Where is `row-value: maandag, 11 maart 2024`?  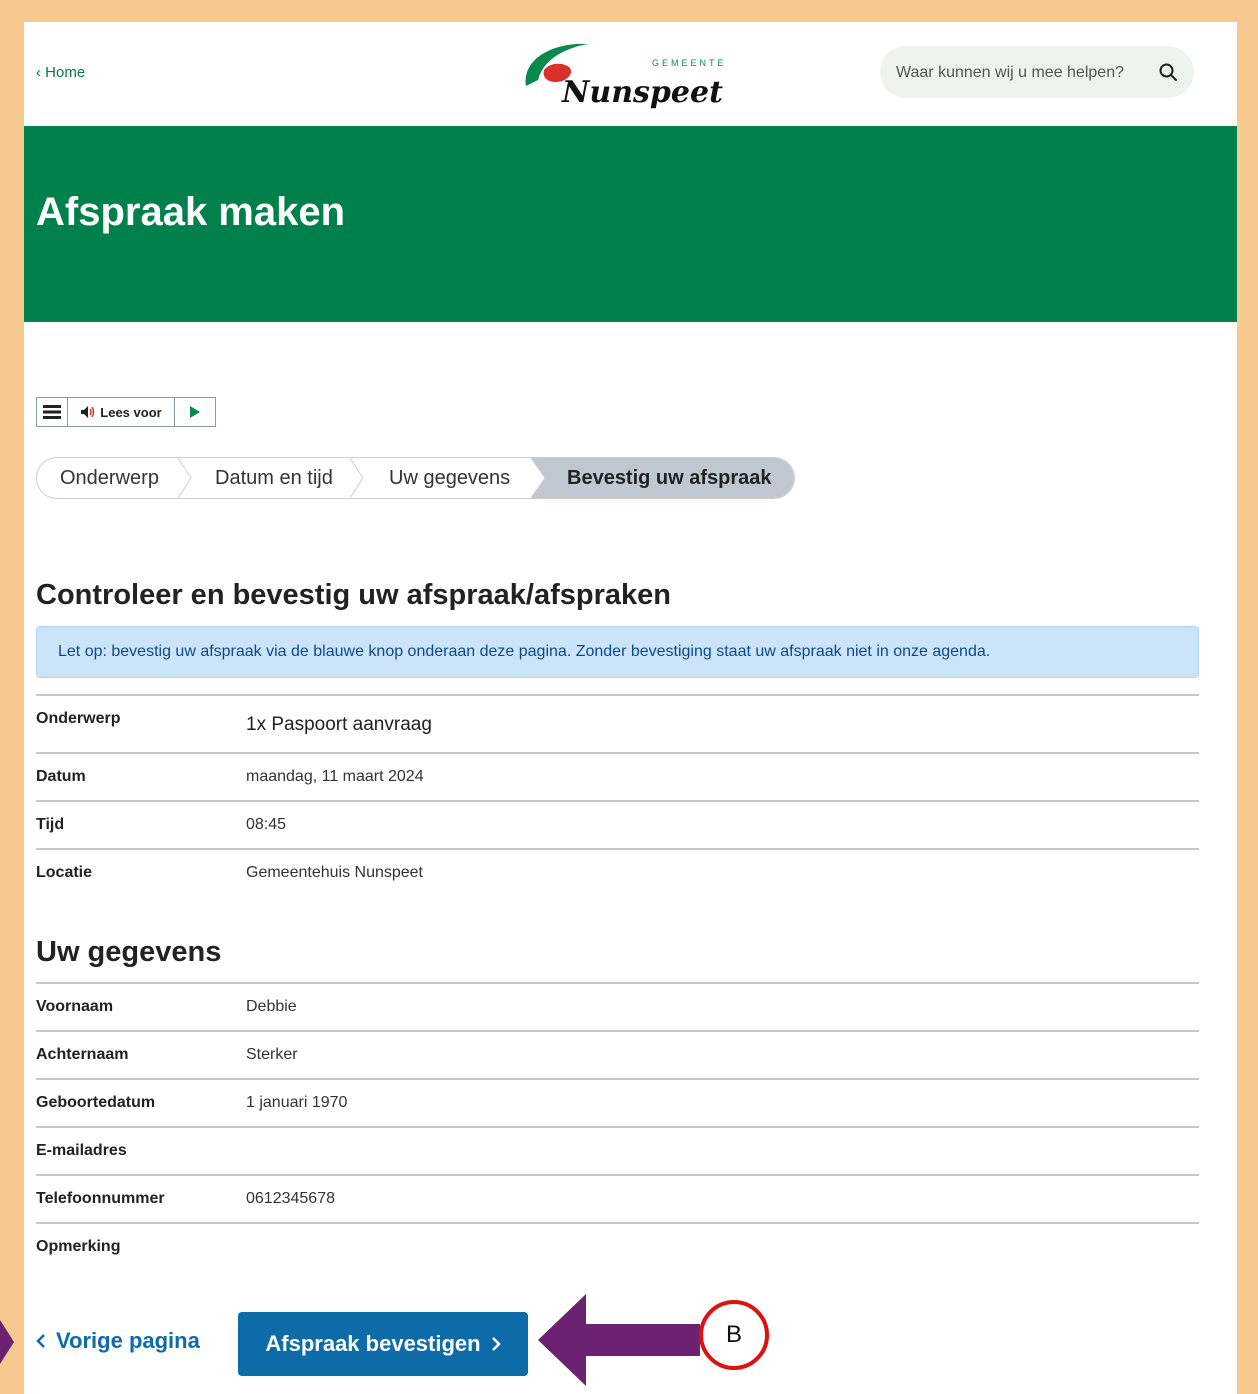
row-value: maandag, 11 maart 2024 is located at coordinates (335, 776).